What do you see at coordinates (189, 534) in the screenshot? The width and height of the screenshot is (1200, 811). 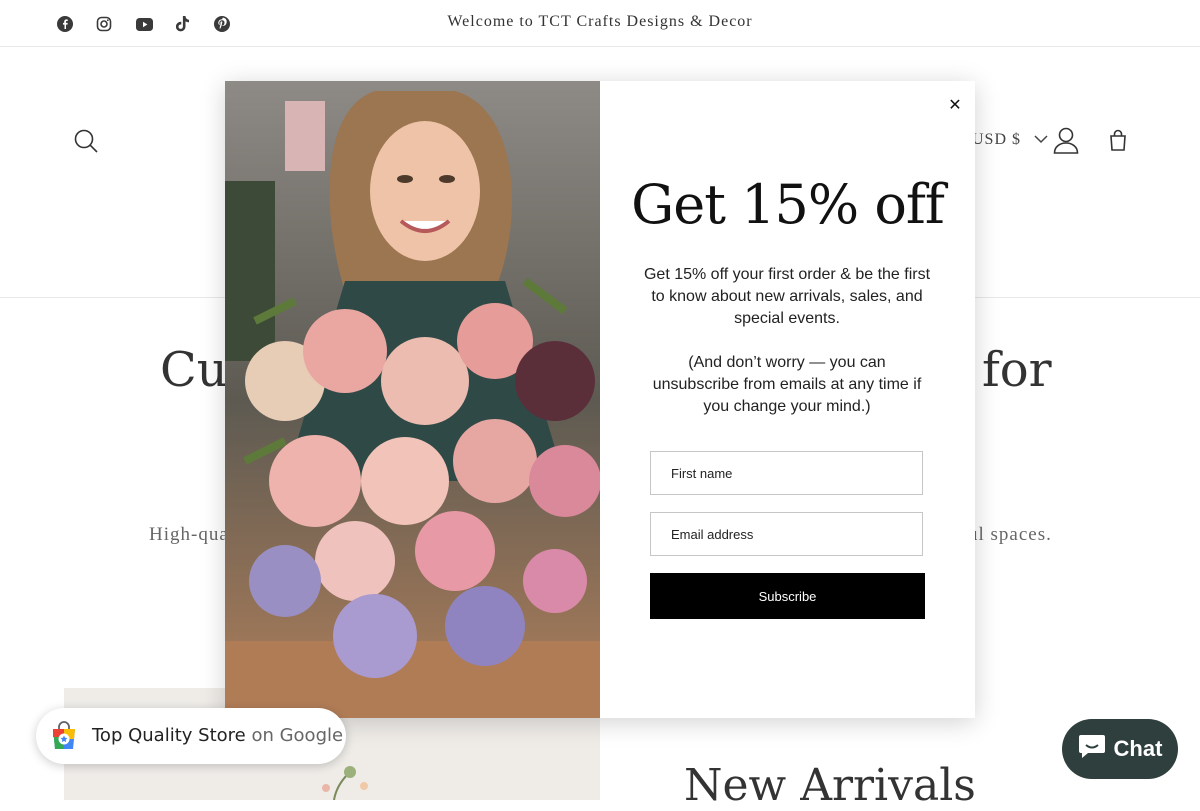 I see `hero-subtitle-left: High-qua` at bounding box center [189, 534].